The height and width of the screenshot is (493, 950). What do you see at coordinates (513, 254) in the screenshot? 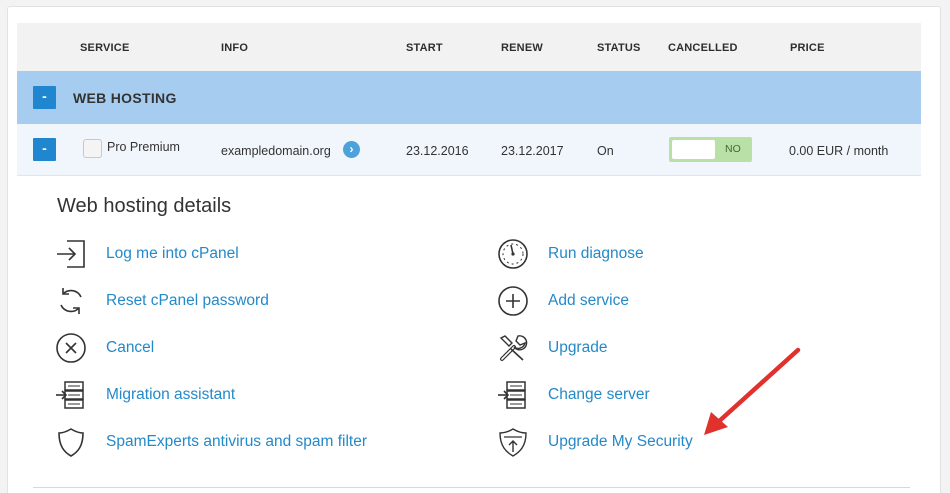
I see `gauge-icon` at bounding box center [513, 254].